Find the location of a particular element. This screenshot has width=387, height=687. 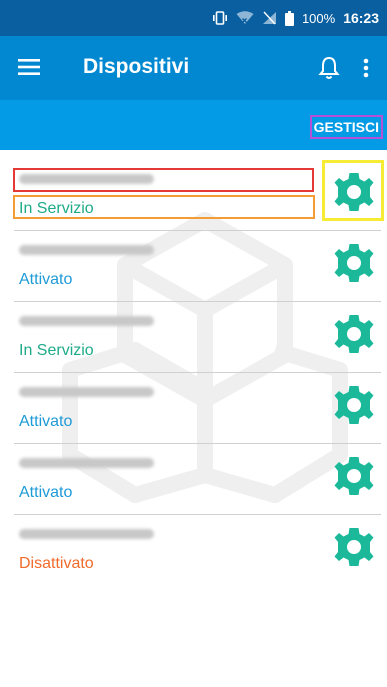

device-status: Disattivato is located at coordinates (56, 563).